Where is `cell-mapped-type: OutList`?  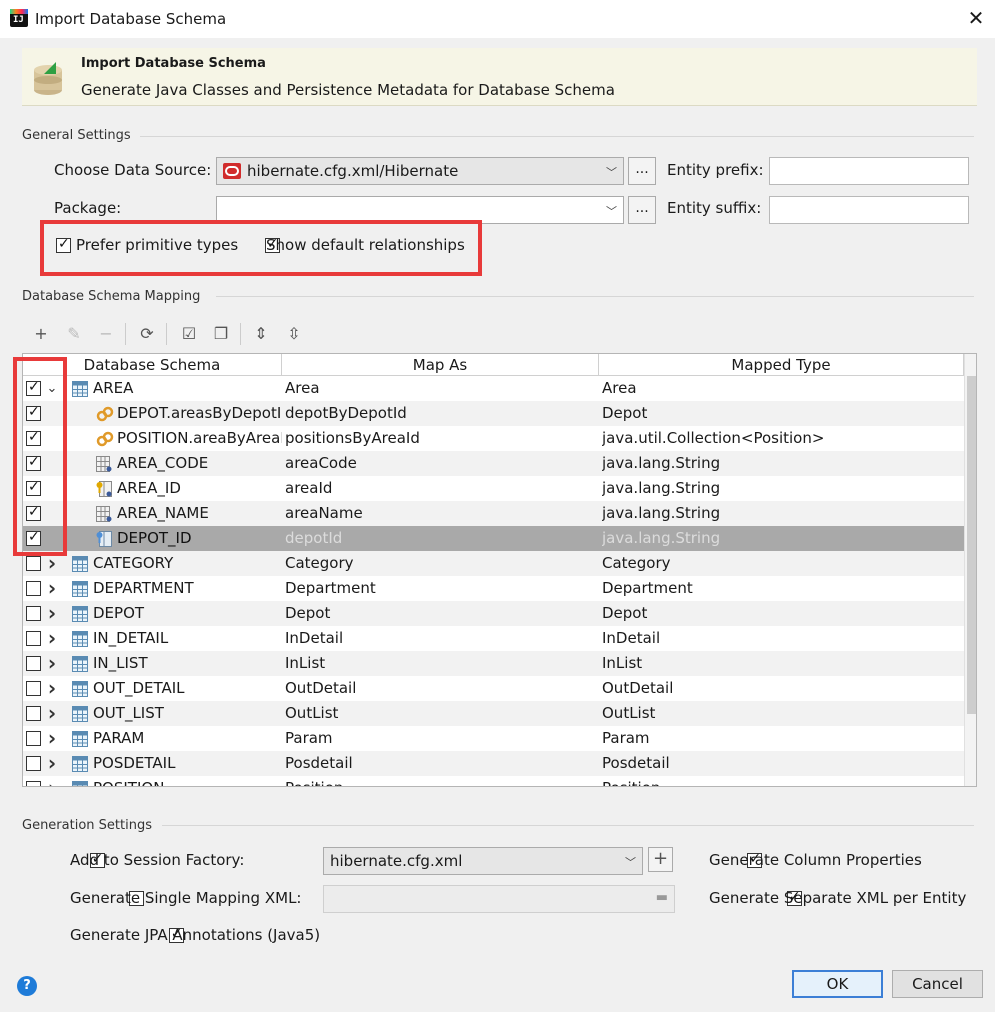
cell-mapped-type: OutList is located at coordinates (782, 713).